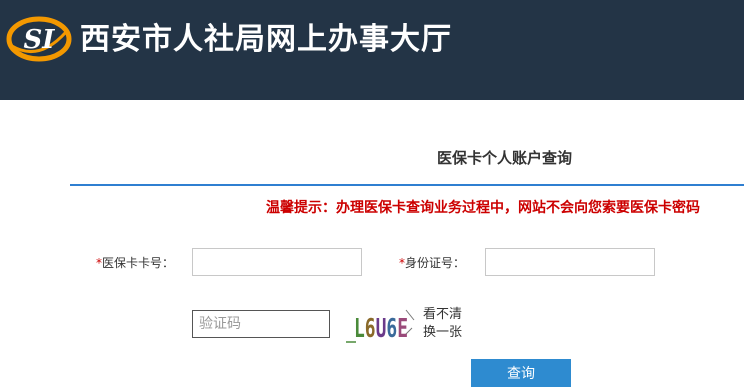 This screenshot has height=388, width=744. What do you see at coordinates (570, 262) in the screenshot?
I see `id-number-input` at bounding box center [570, 262].